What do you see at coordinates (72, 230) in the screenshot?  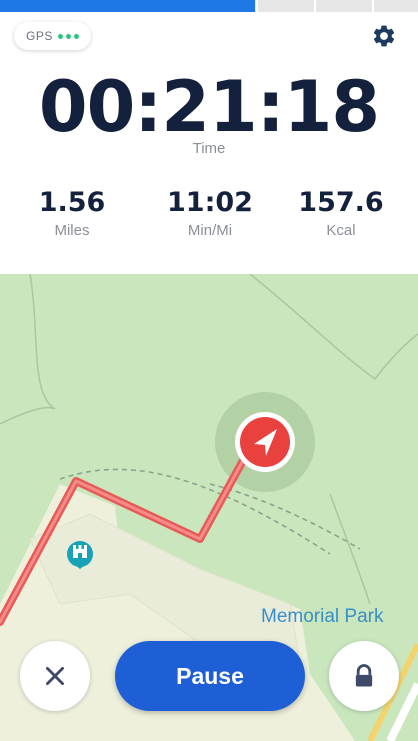 I see `metric-label: Miles` at bounding box center [72, 230].